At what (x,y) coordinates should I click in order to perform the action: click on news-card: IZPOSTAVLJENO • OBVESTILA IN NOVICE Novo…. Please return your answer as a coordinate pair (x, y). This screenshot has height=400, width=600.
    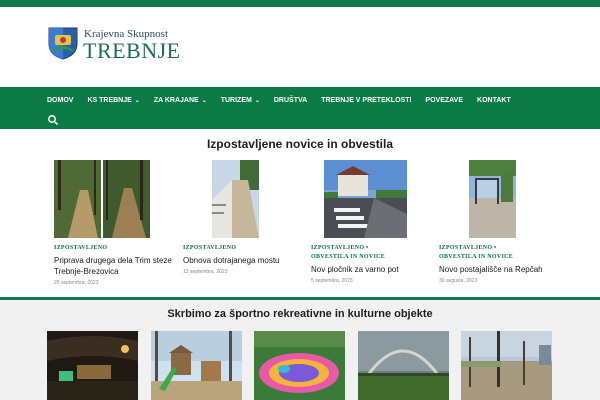
    Looking at the image, I should click on (499, 222).